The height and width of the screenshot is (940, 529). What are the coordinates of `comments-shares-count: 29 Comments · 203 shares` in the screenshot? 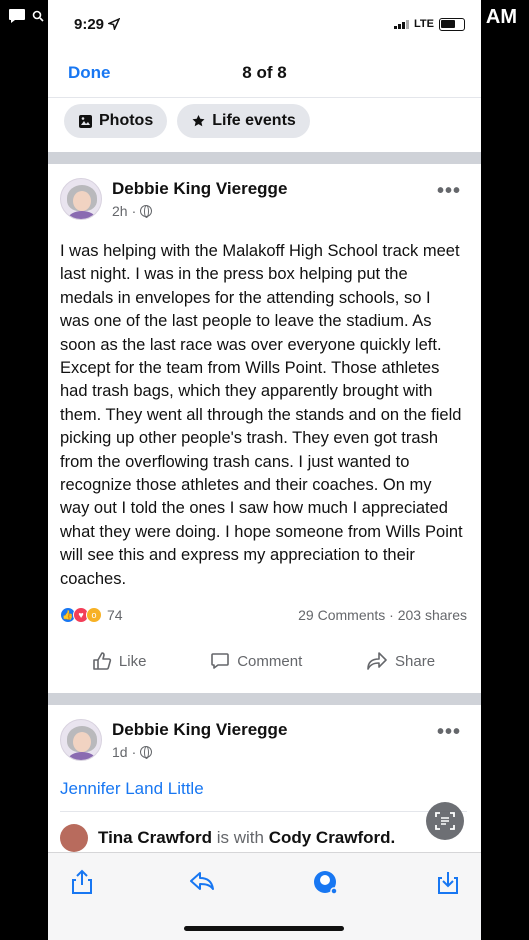 It's located at (382, 615).